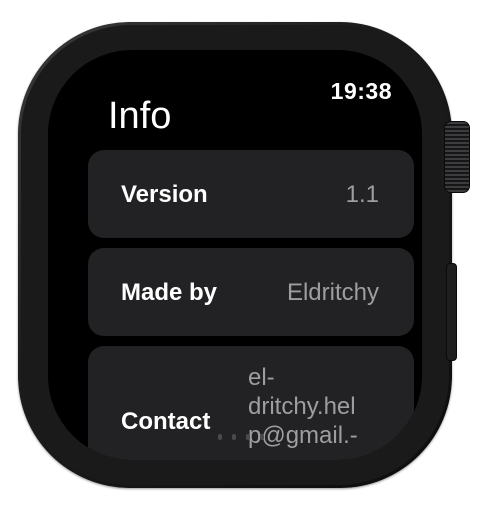  I want to click on info-row-contact: Contact el- dritchy.hel p@gmail.-, so click(251, 403).